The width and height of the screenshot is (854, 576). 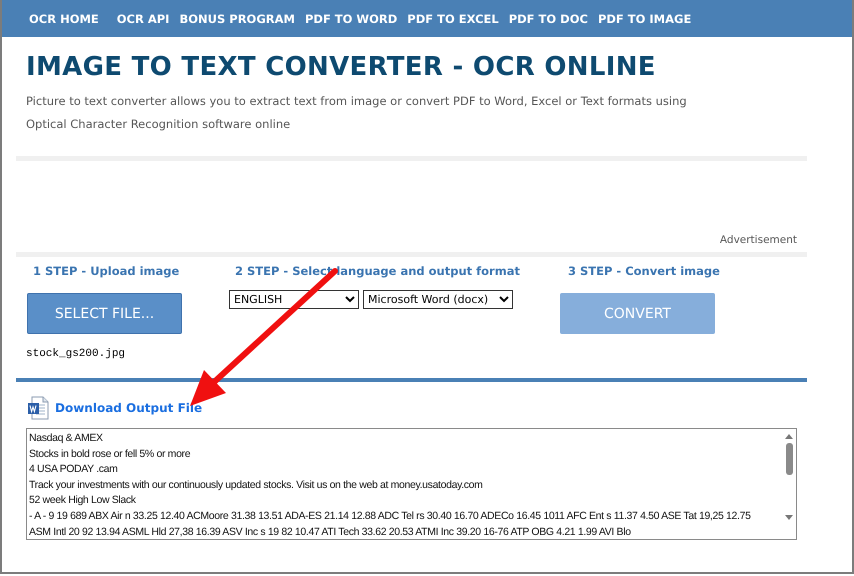 What do you see at coordinates (438, 299) in the screenshot?
I see `format-dropdown: Microsoft Word (docx)` at bounding box center [438, 299].